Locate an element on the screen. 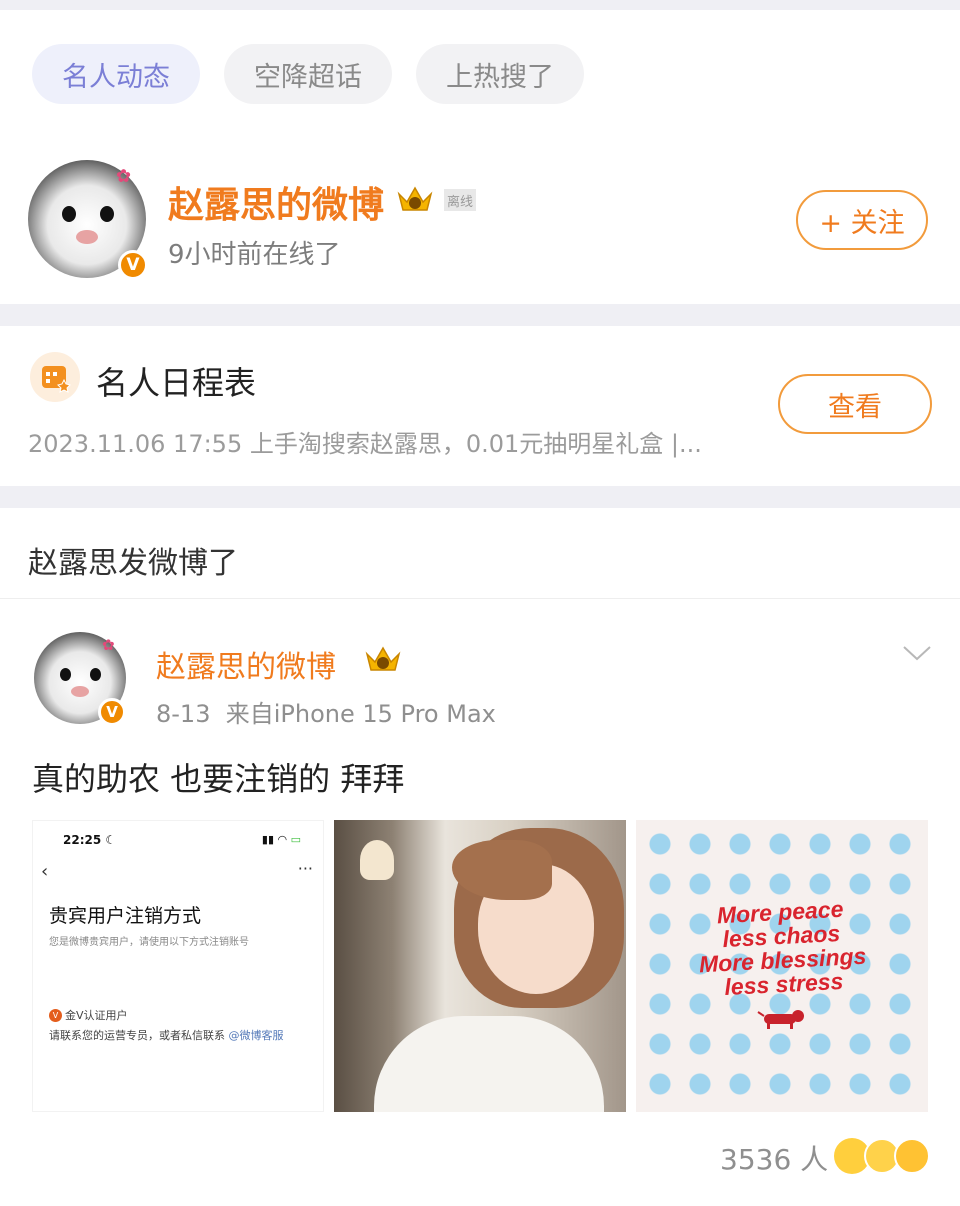 This screenshot has height=1206, width=960. post-text: 真的助农 也要注销的 拜拜 is located at coordinates (218, 779).